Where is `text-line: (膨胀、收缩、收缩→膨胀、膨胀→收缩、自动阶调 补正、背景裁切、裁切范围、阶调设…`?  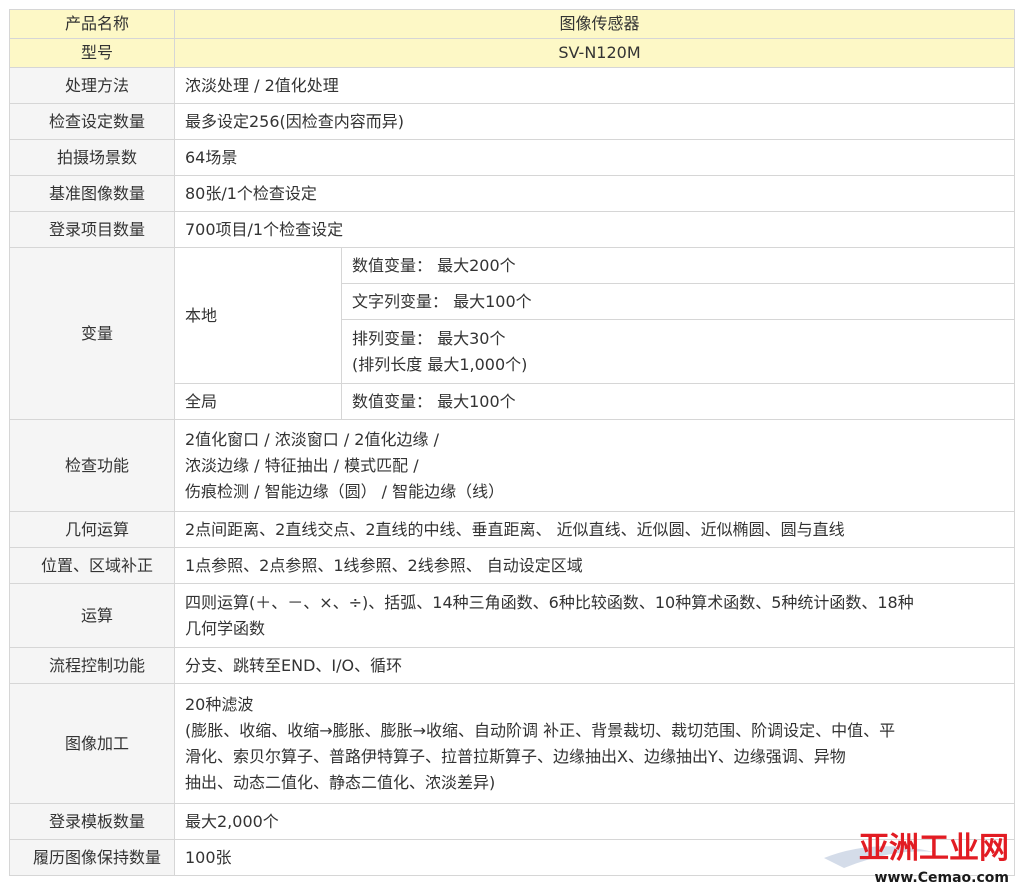 text-line: (膨胀、收缩、收缩→膨胀、膨胀→收缩、自动阶调 补正、背景裁切、裁切范围、阶调设… is located at coordinates (540, 730).